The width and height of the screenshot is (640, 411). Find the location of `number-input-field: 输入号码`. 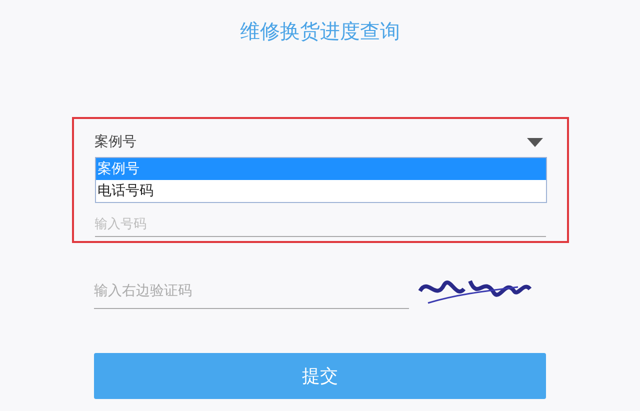

number-input-field: 输入号码 is located at coordinates (320, 225).